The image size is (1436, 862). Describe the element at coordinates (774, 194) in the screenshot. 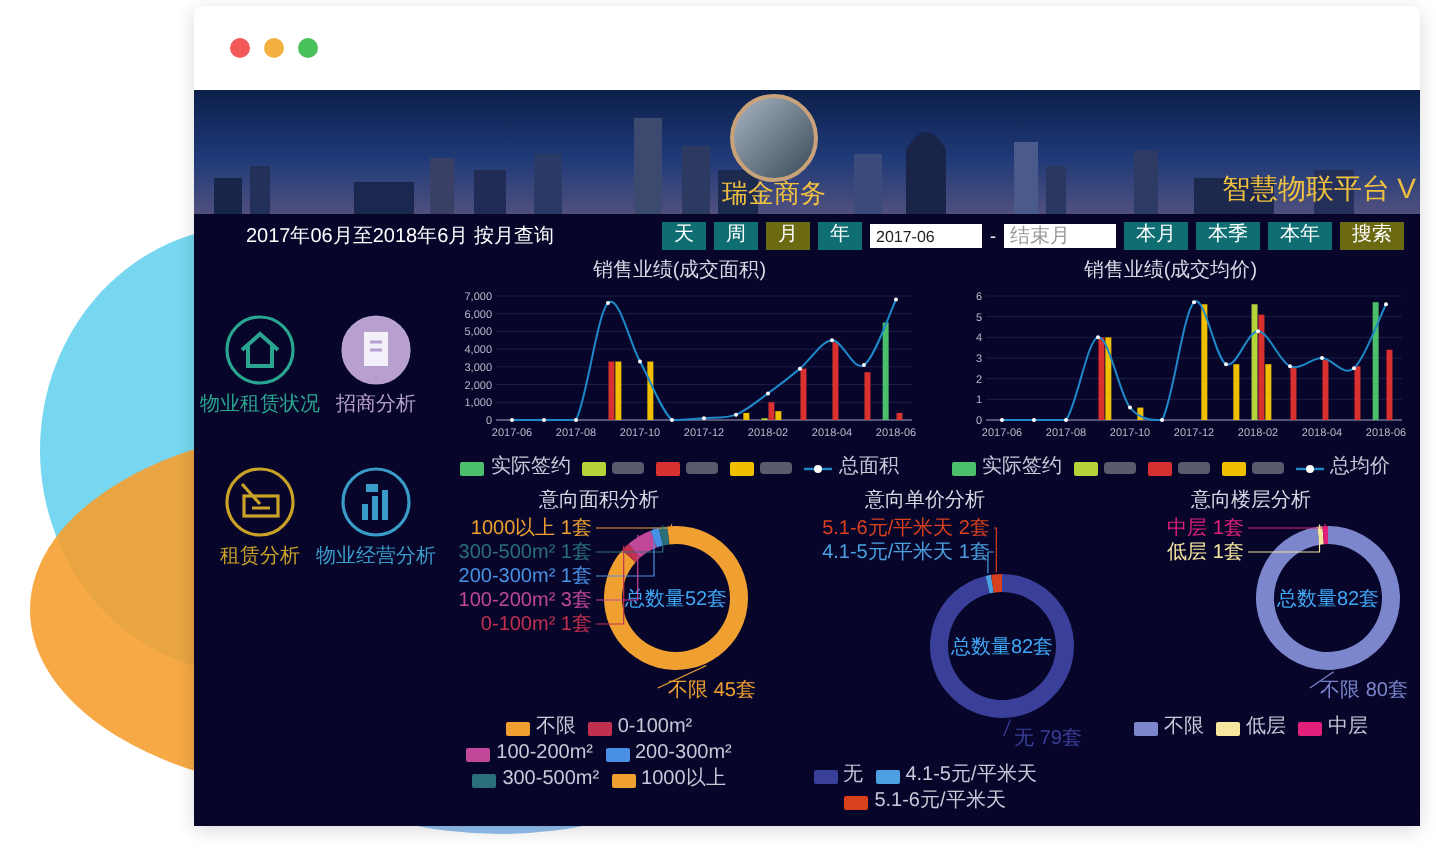

I see `brand-name: 瑞金商务` at that location.